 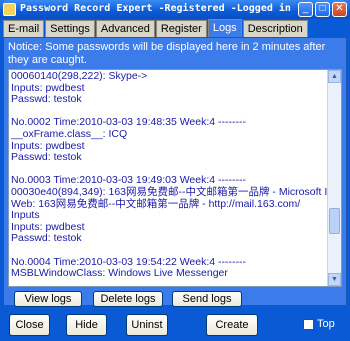 What do you see at coordinates (125, 28) in the screenshot?
I see `tab-advanced: Advanced` at bounding box center [125, 28].